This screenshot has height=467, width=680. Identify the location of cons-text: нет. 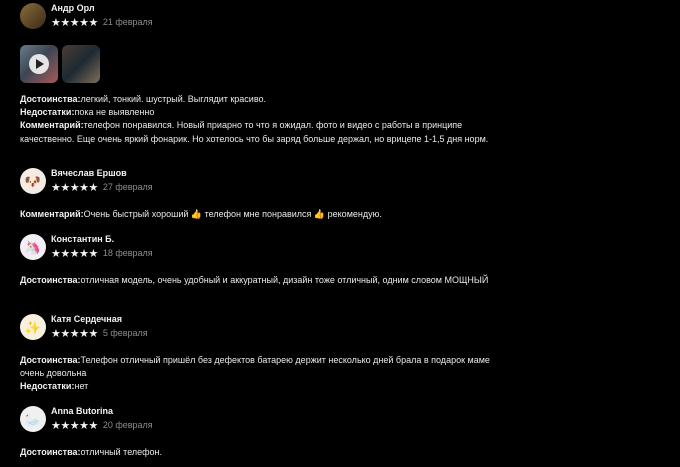
(81, 386).